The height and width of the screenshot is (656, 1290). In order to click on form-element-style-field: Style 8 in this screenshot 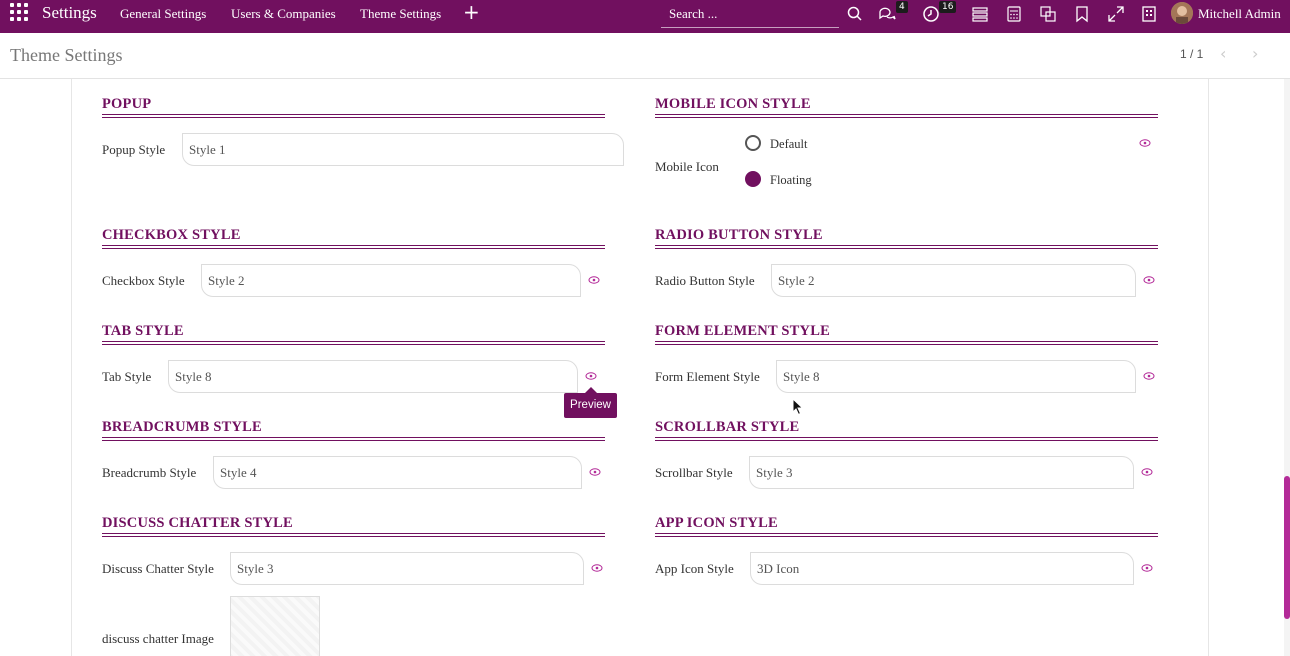, I will do `click(956, 376)`.